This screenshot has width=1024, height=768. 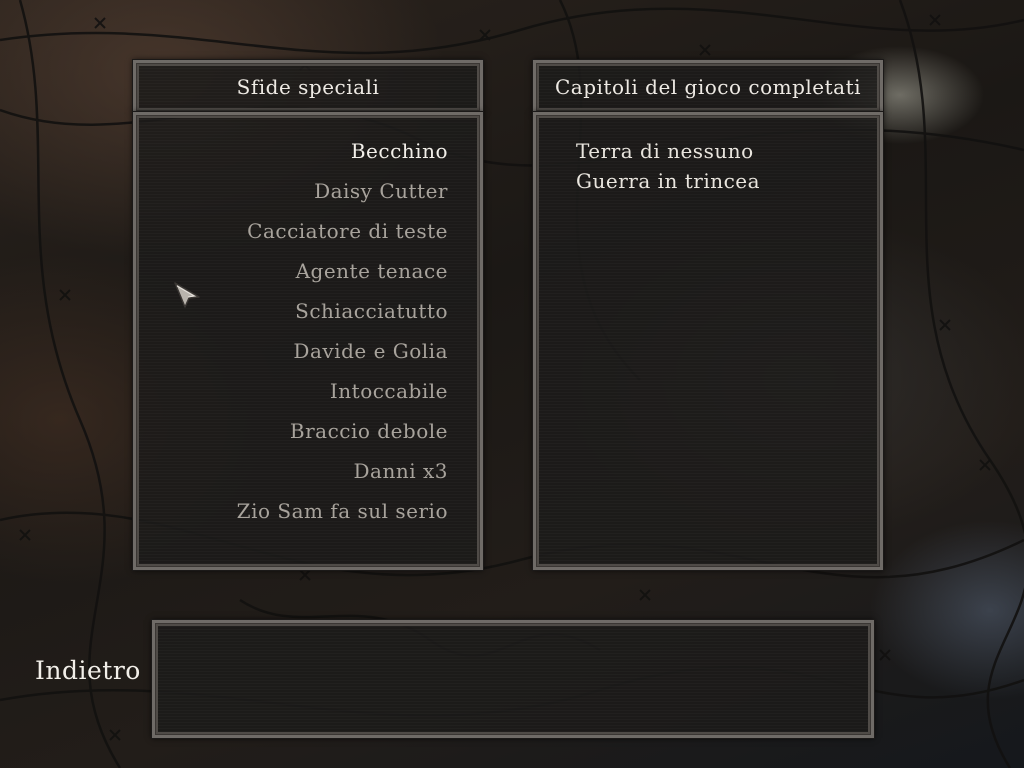 I want to click on challenges-panel-header: Sfide speciali, so click(x=308, y=87).